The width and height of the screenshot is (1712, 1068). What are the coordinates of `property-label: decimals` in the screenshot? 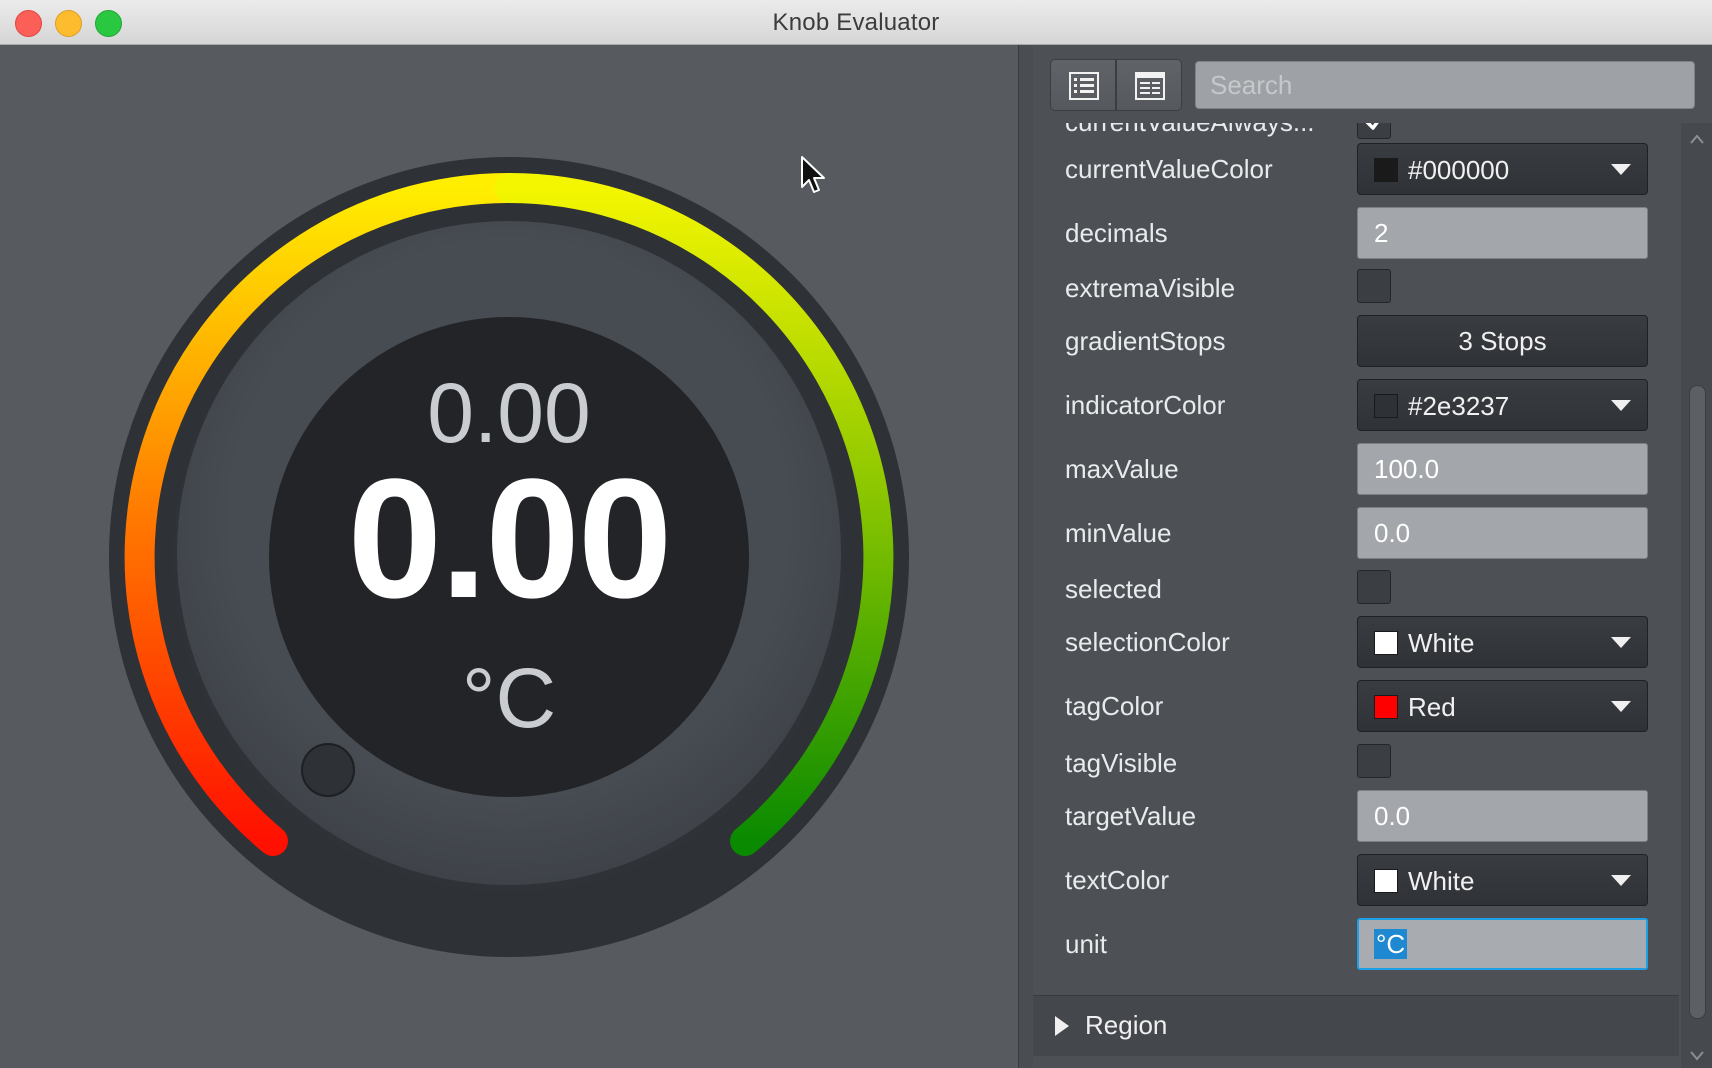 It's located at (1116, 233).